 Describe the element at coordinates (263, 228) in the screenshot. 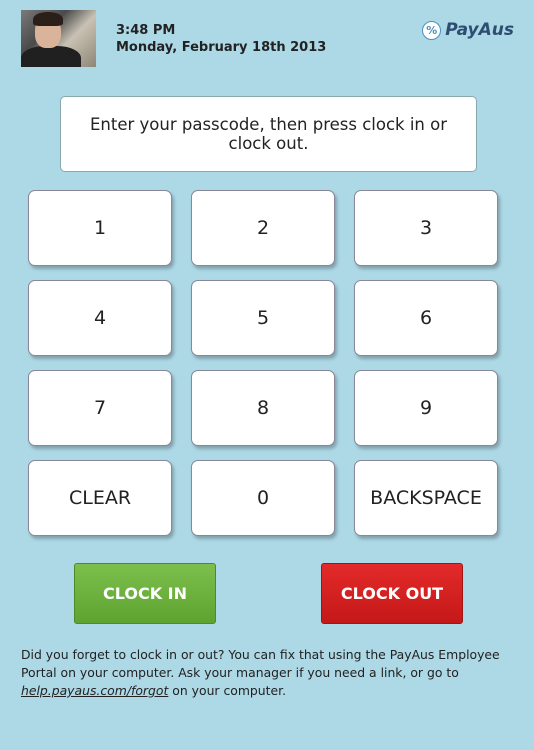

I see `key-2: 2` at that location.